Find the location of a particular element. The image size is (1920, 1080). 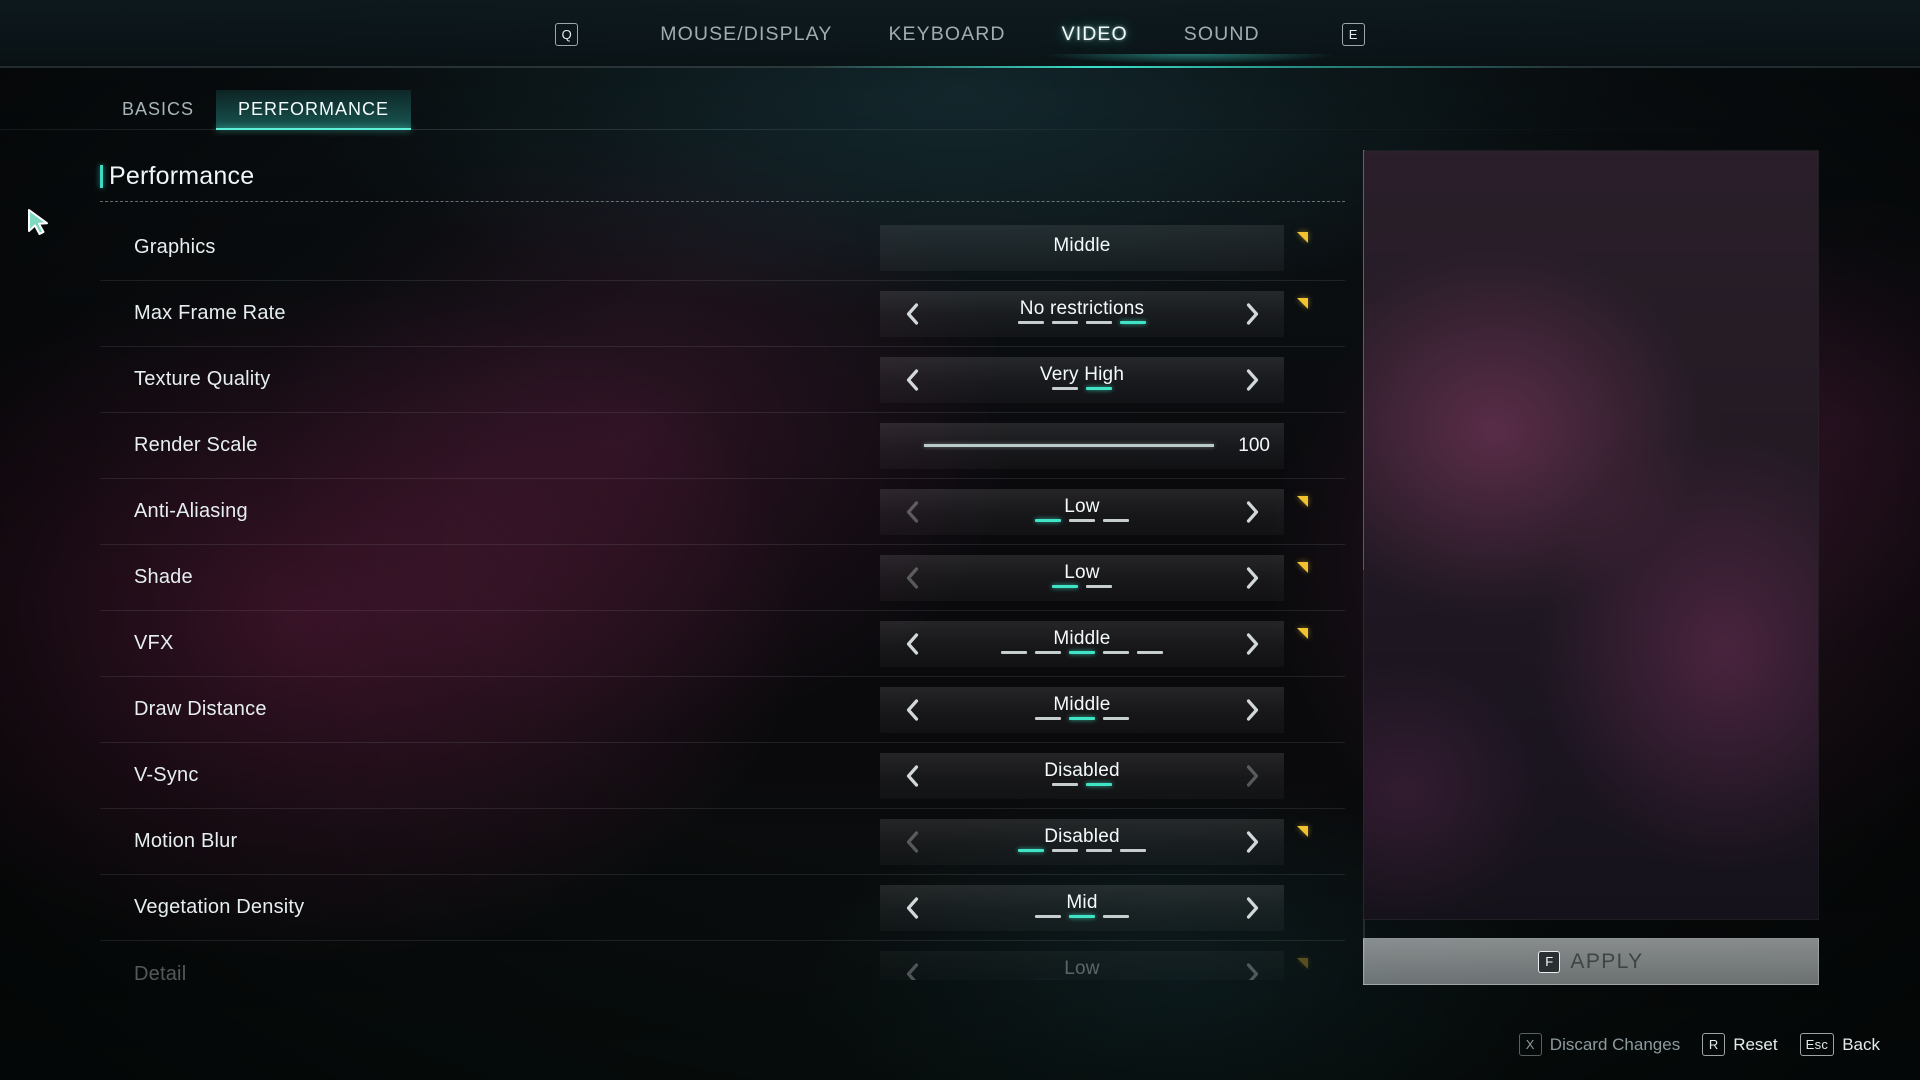

setting-label-graphics: Graphics is located at coordinates (175, 247).